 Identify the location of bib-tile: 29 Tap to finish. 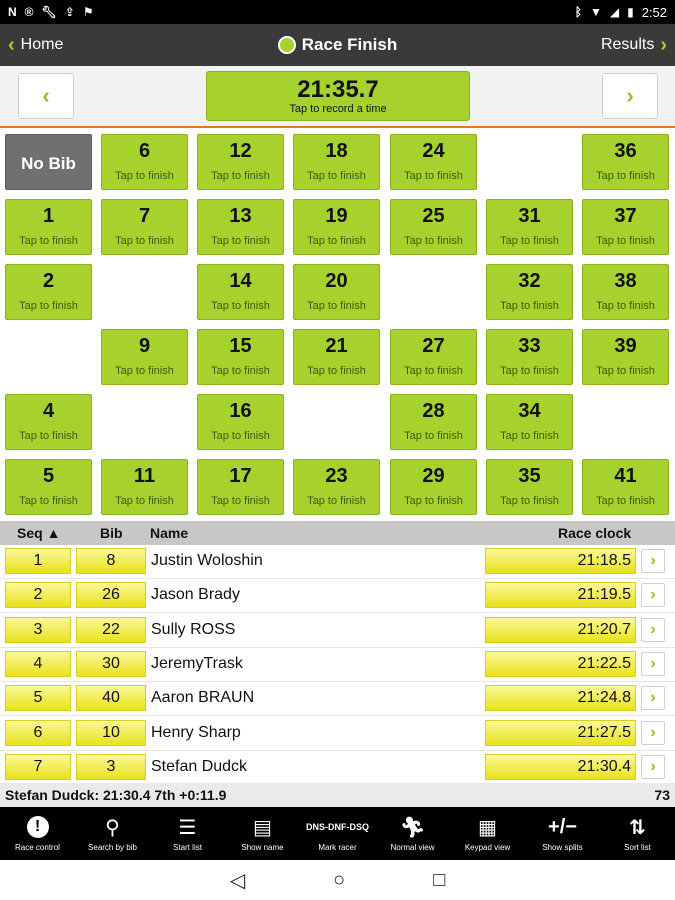
(433, 487).